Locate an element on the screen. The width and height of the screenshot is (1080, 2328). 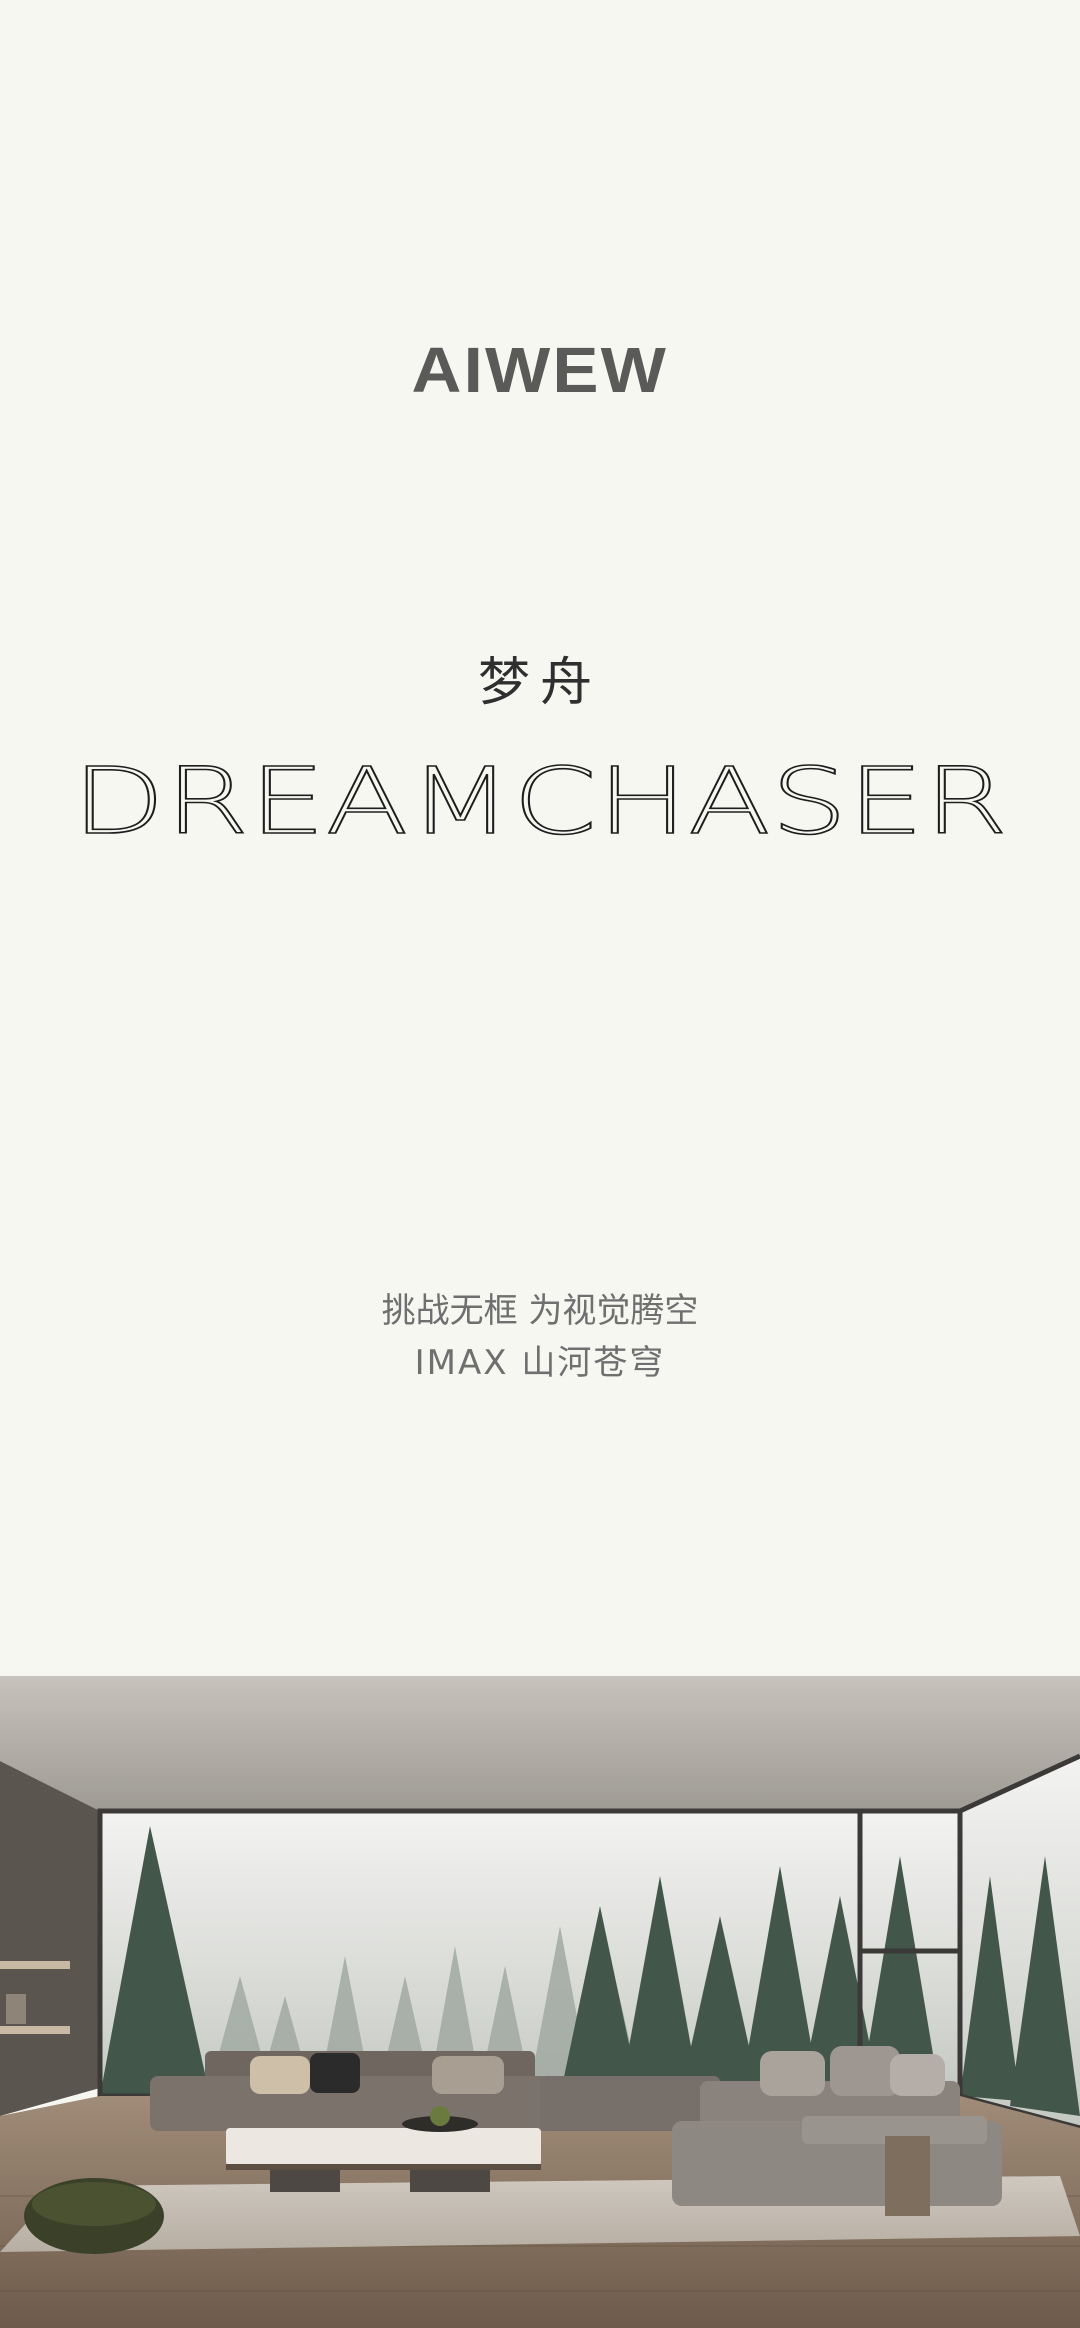
product-name-cn: 梦舟 is located at coordinates (539, 683).